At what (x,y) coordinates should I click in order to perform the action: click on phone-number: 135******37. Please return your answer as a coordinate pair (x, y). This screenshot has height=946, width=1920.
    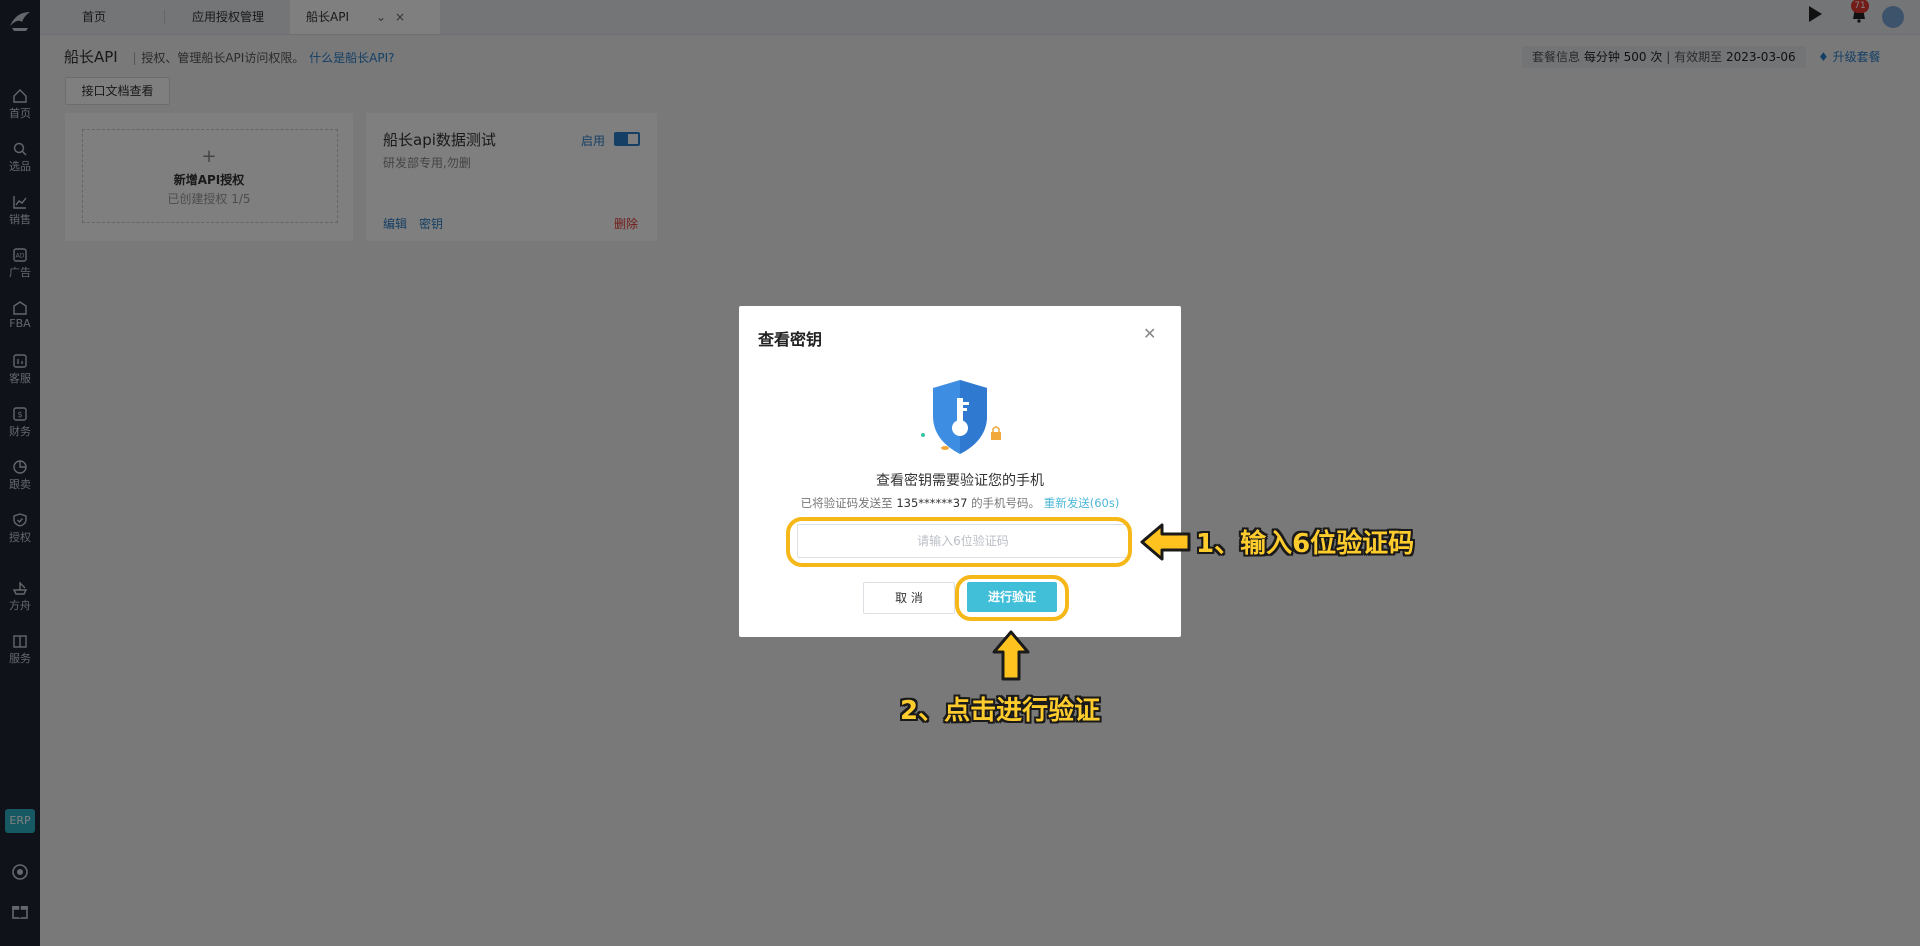
    Looking at the image, I should click on (932, 503).